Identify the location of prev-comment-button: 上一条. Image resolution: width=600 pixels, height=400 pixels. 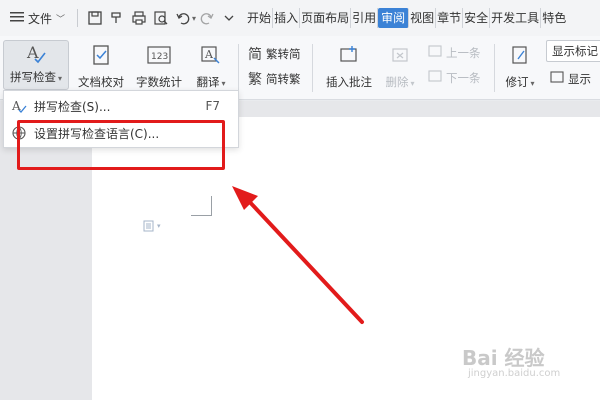
(454, 52).